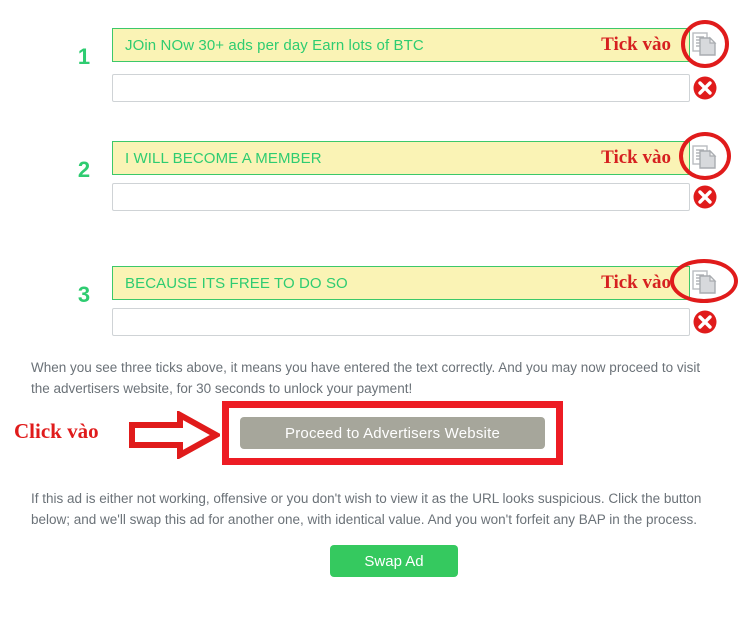  Describe the element at coordinates (84, 56) in the screenshot. I see `row-number: 1` at that location.